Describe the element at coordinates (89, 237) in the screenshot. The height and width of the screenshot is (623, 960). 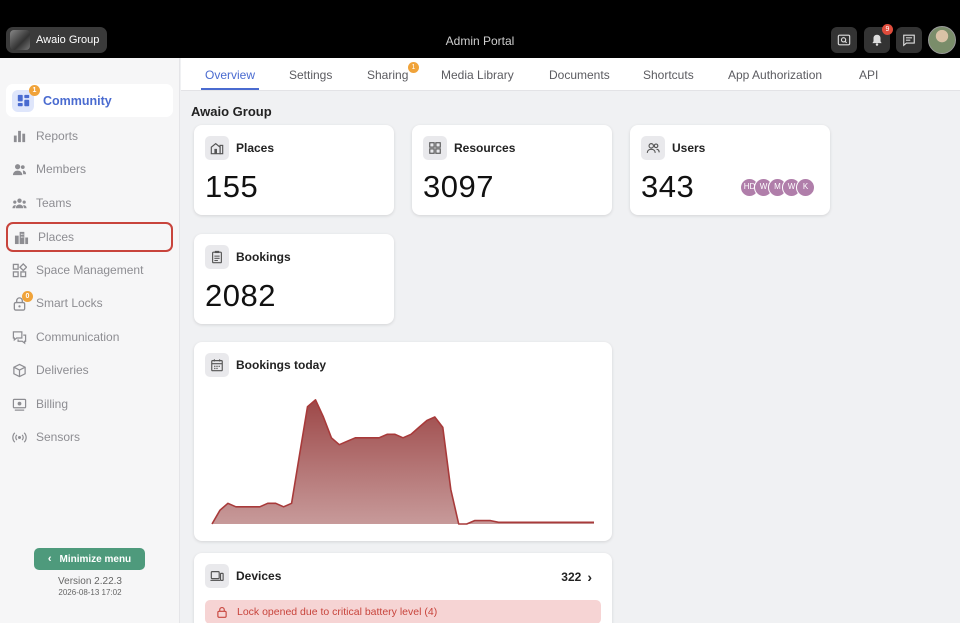
I see `sidebar-item-places: Places` at that location.